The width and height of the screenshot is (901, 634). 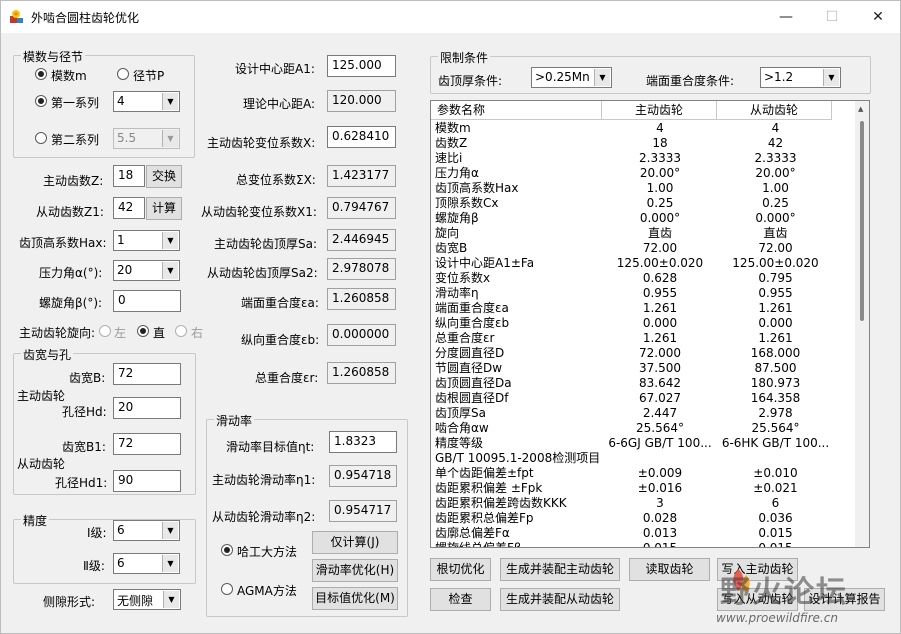 I want to click on sa-driver-label: 主动齿轮齿顶厚Sa:, so click(x=266, y=244).